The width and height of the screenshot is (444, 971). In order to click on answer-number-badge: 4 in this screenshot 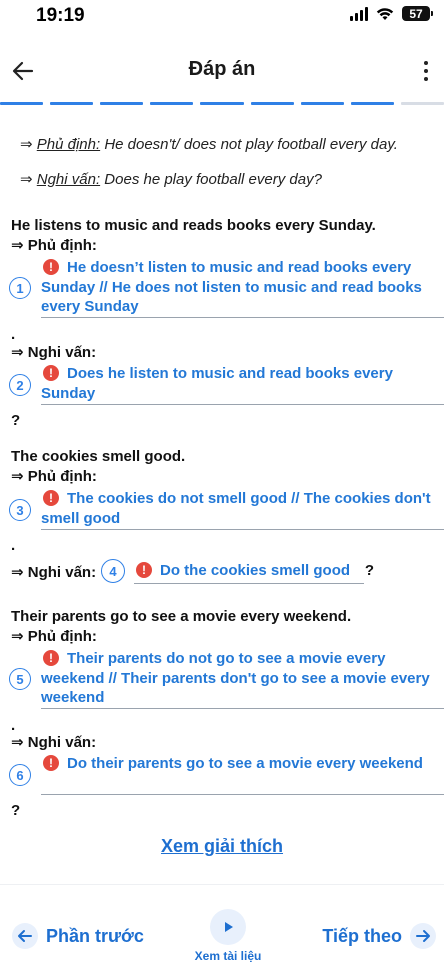, I will do `click(113, 571)`.